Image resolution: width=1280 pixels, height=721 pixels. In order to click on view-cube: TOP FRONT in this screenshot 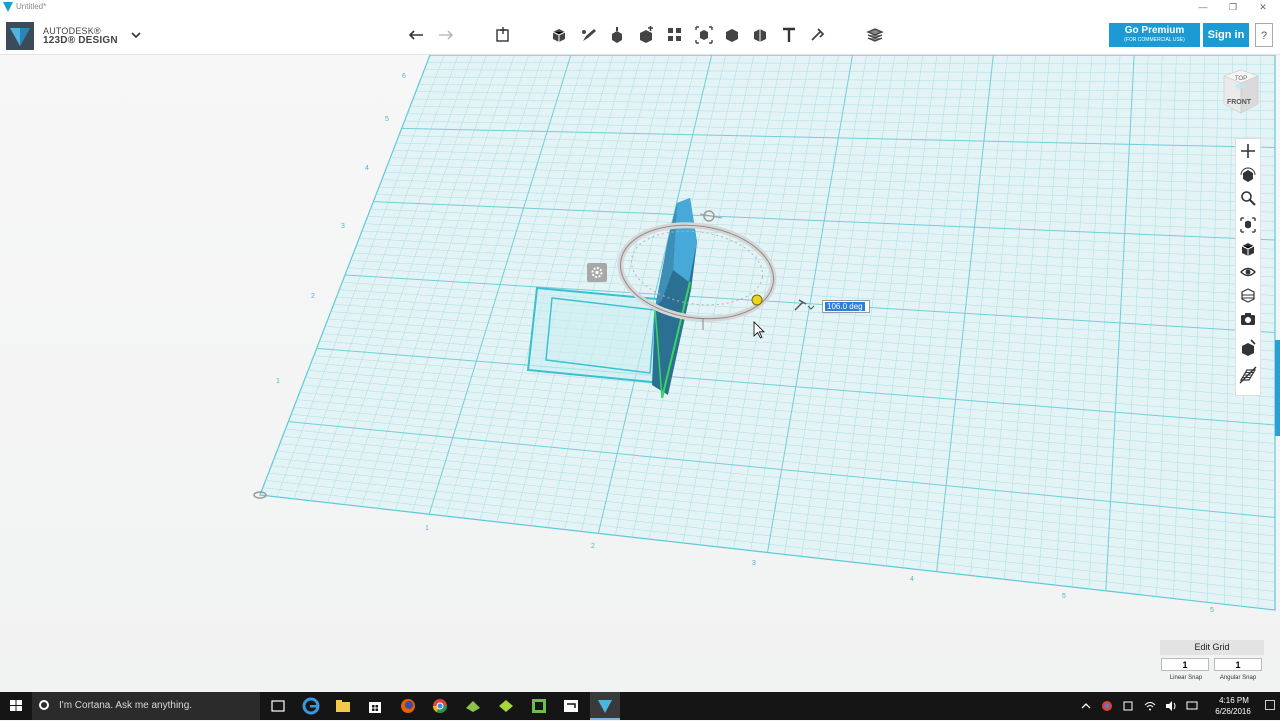, I will do `click(1241, 91)`.